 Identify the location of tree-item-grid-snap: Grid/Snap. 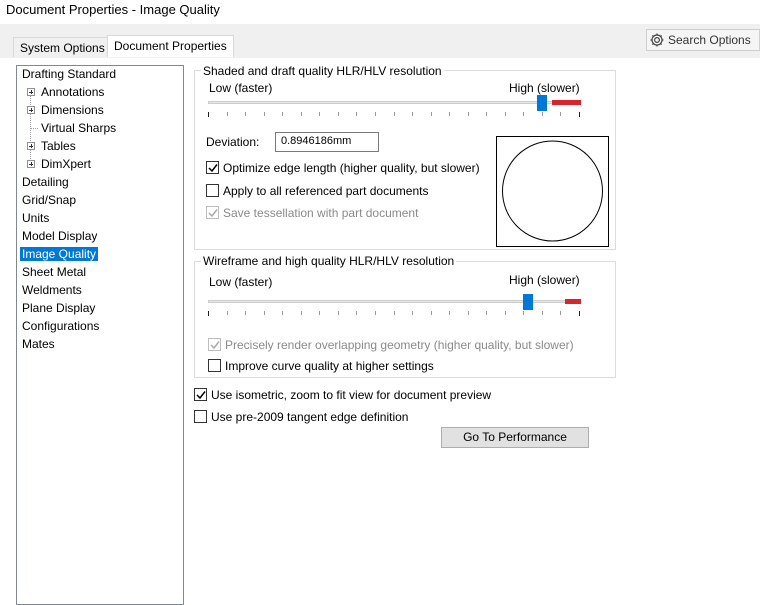
(49, 200).